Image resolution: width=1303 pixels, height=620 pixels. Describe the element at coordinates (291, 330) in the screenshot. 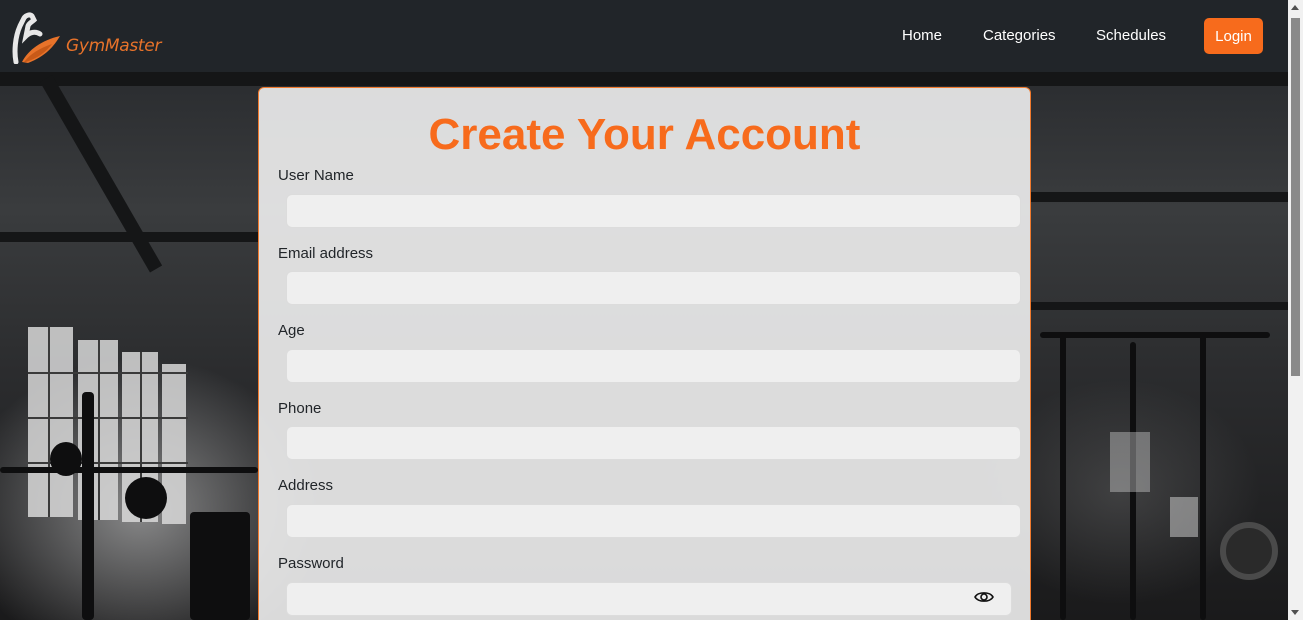

I see `age-label: Age` at that location.